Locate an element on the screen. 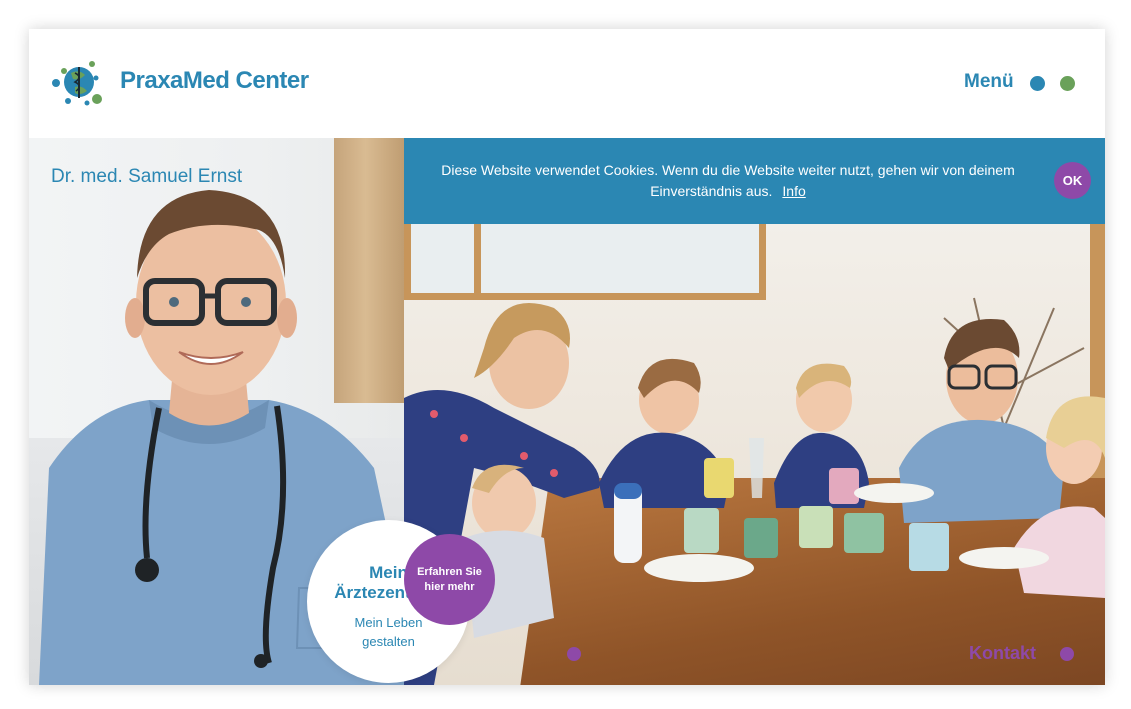 This screenshot has height=709, width=1131. contact-dot is located at coordinates (1067, 654).